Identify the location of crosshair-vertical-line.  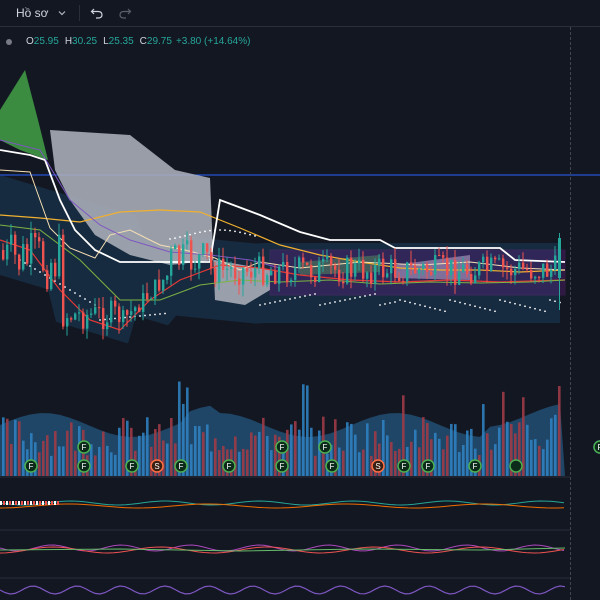
(570, 313).